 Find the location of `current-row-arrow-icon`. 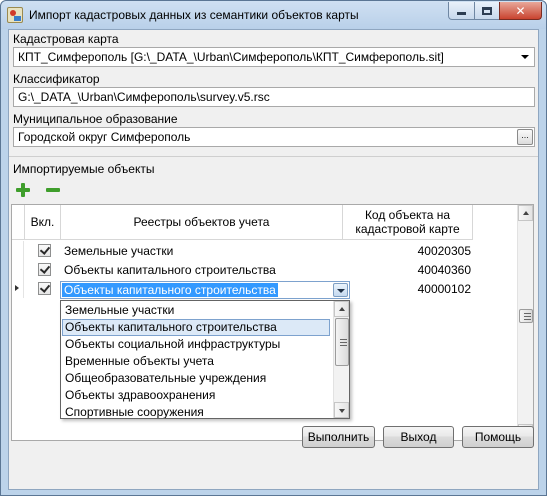

current-row-arrow-icon is located at coordinates (17, 288).